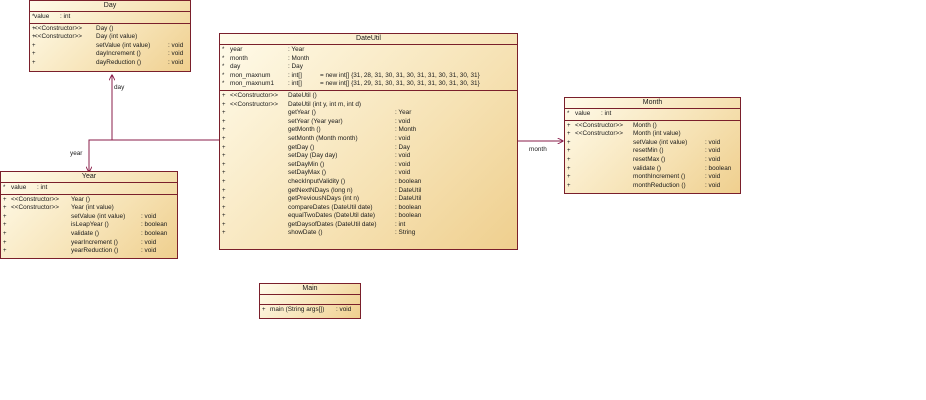 The height and width of the screenshot is (400, 926). I want to click on method-name: compareDates (DateUtil date), so click(330, 207).